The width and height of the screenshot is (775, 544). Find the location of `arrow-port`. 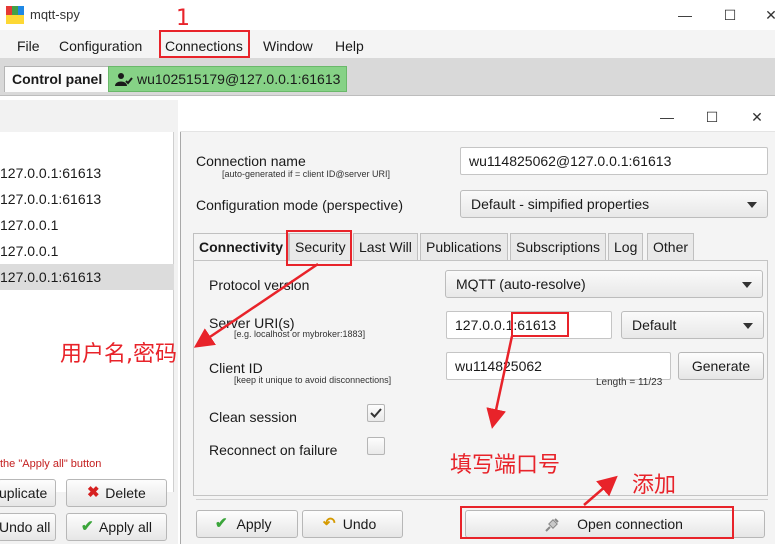

arrow-port is located at coordinates (500, 382).